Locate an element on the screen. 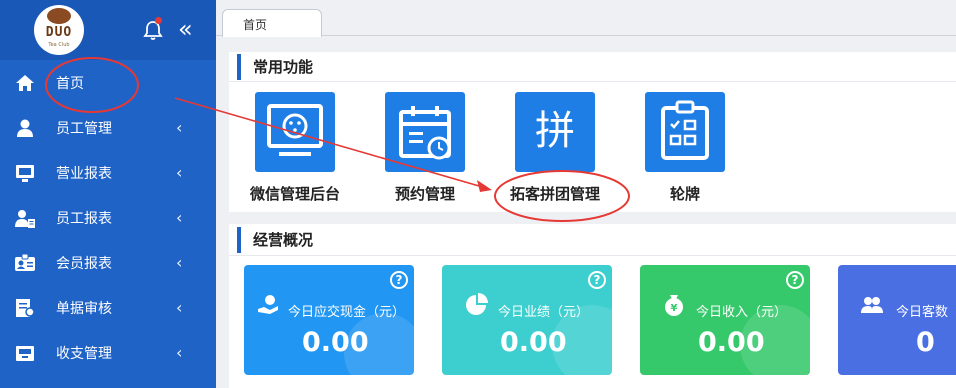 This screenshot has width=956, height=388. sidebar-item-staff: 员工管理 ‹ is located at coordinates (108, 127).